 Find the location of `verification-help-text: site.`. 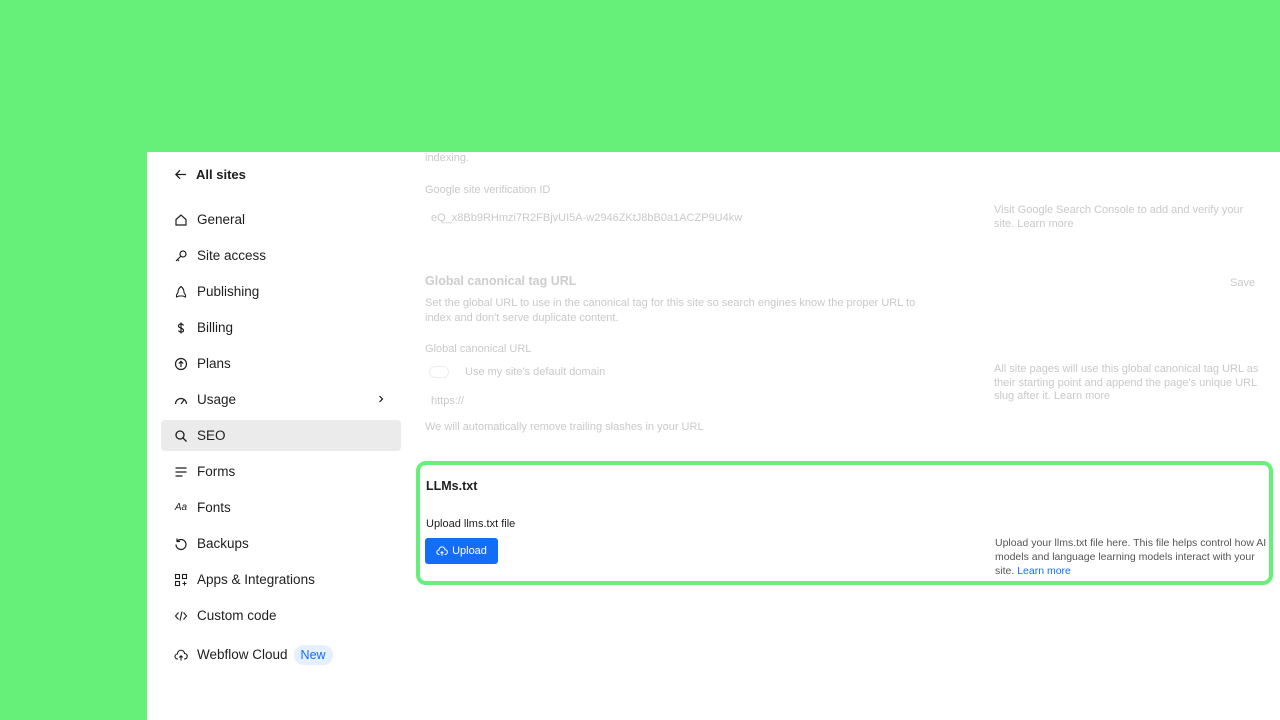

verification-help-text: site. is located at coordinates (1004, 224).